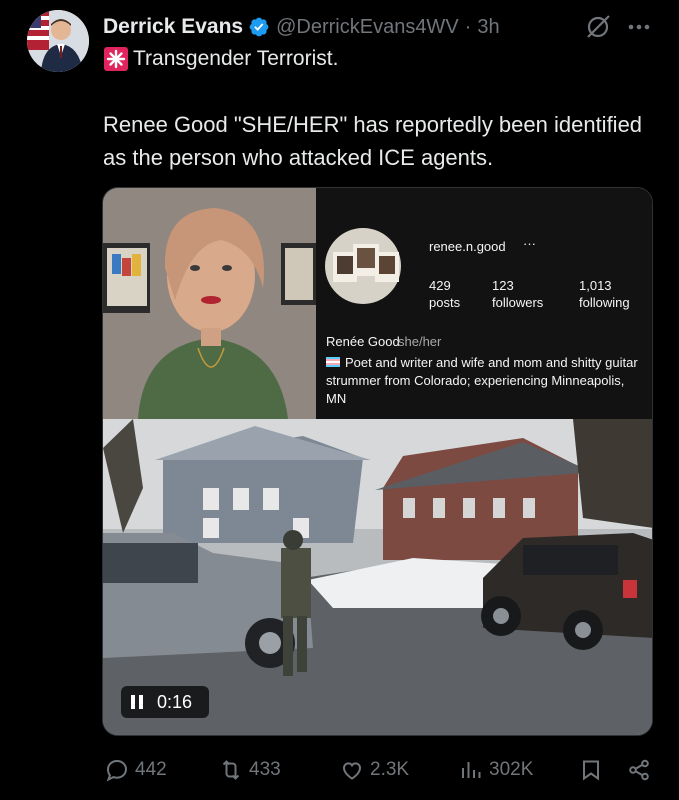  I want to click on post-actions: 442 433 2.3K 302K, so click(339, 772).